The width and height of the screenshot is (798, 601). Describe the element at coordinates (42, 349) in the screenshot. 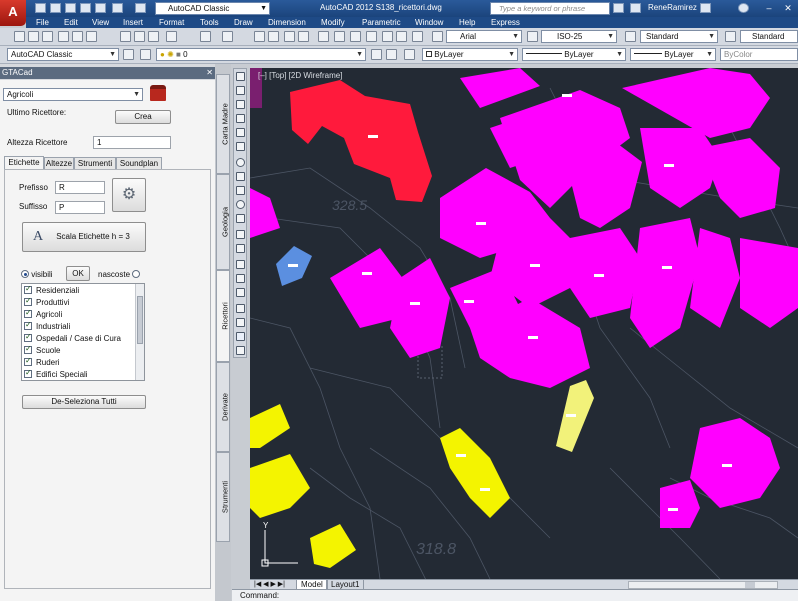

I see `list-item: Scuole` at that location.